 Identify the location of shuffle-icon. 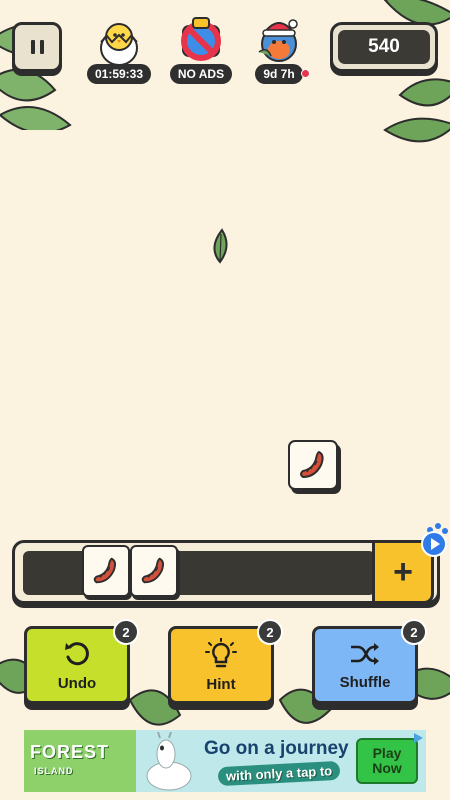
(365, 653).